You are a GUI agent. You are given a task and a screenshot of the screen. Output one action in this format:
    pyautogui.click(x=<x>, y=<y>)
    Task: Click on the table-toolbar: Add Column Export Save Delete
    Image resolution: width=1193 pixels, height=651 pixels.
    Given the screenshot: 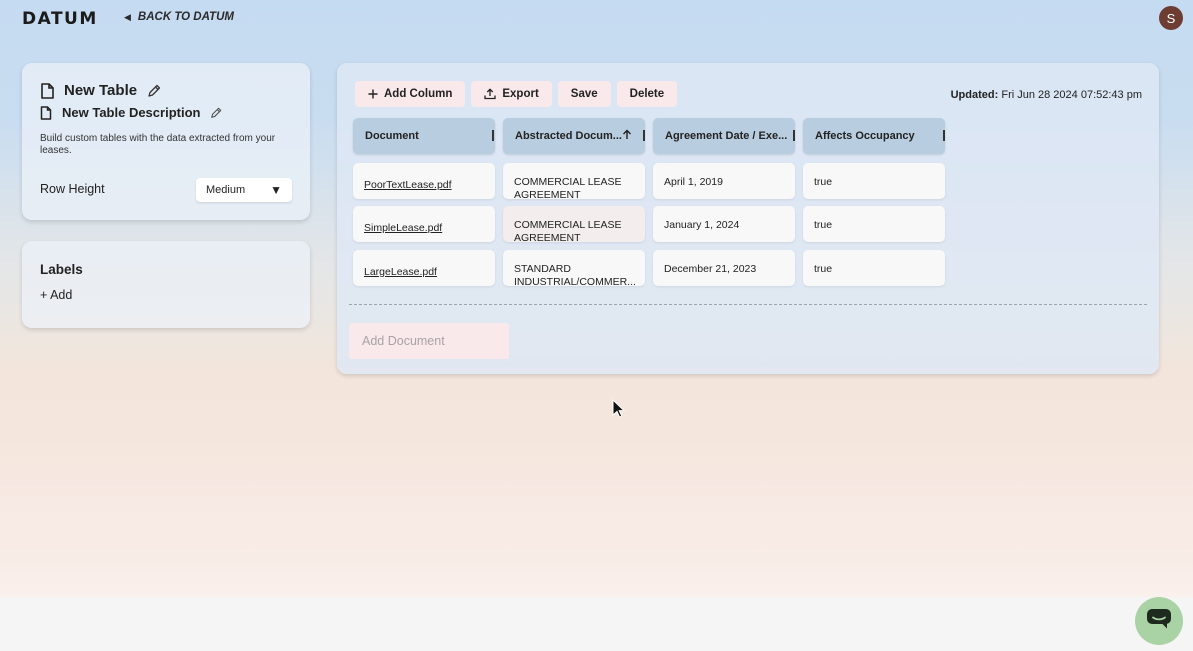 What is the action you would take?
    pyautogui.click(x=516, y=94)
    